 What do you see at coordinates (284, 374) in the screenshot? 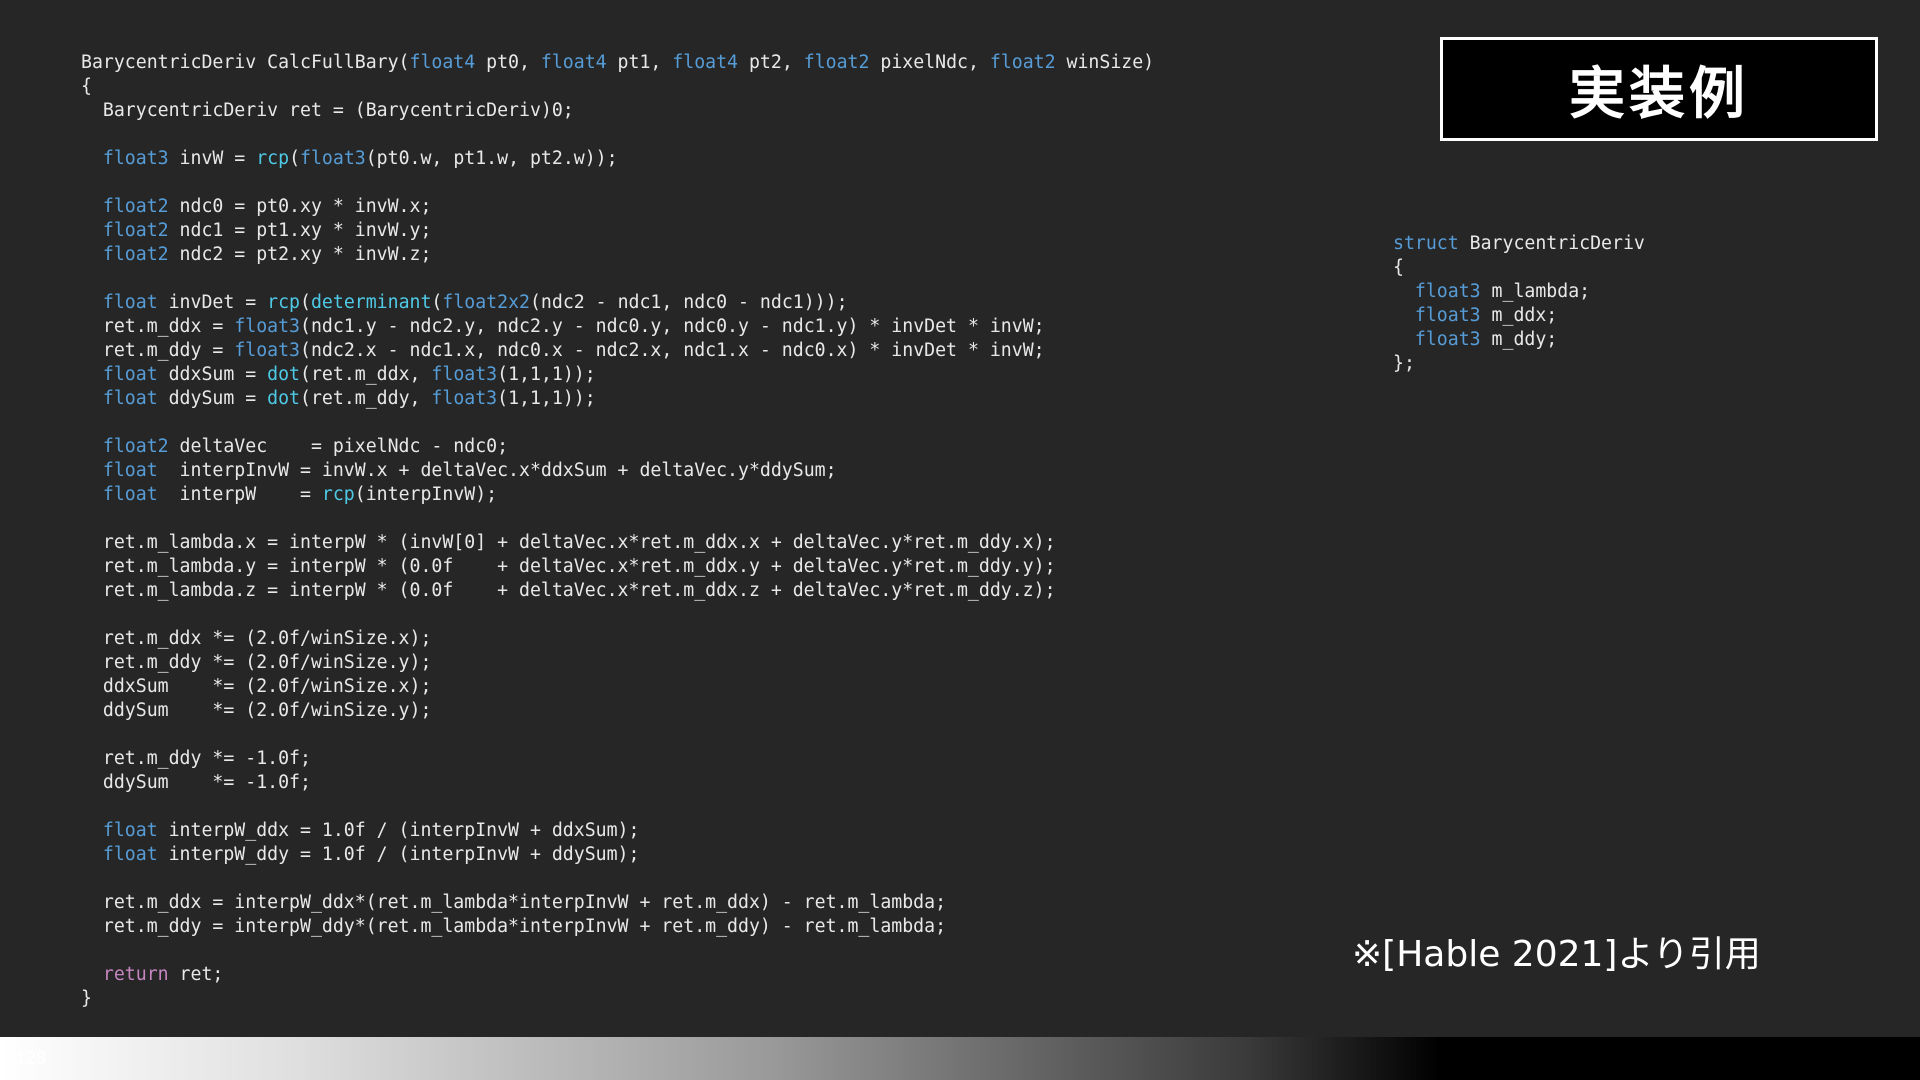
I see `code-function-token: dot` at bounding box center [284, 374].